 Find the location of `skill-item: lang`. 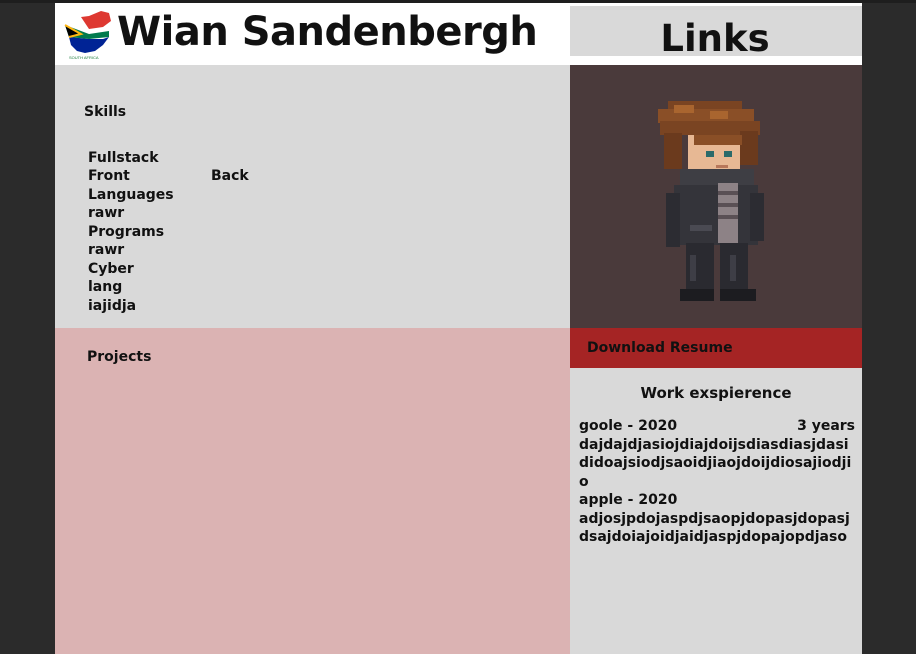

skill-item: lang is located at coordinates (105, 287).